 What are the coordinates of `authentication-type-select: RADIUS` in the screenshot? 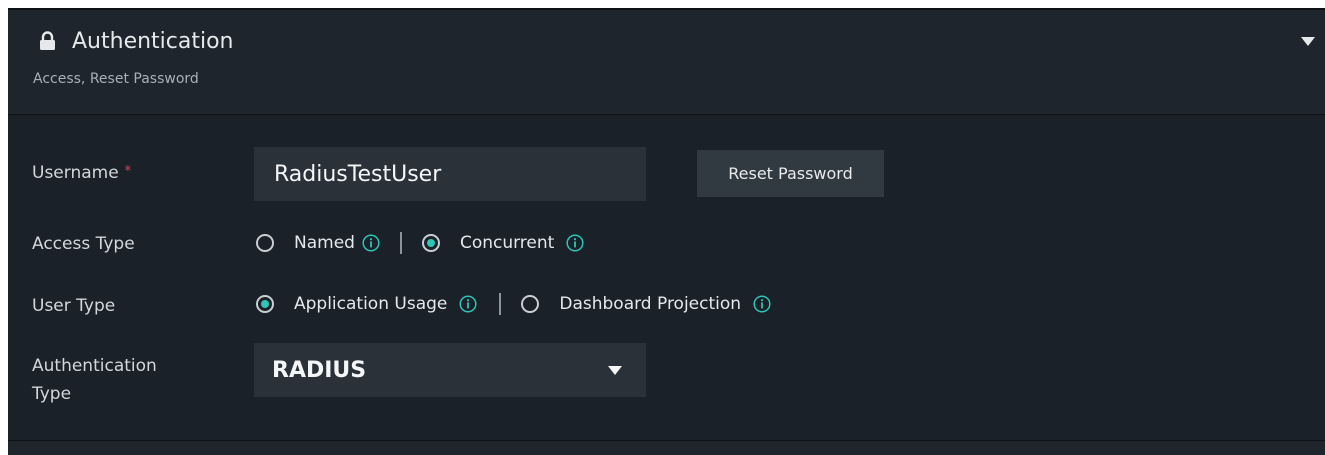 It's located at (450, 370).